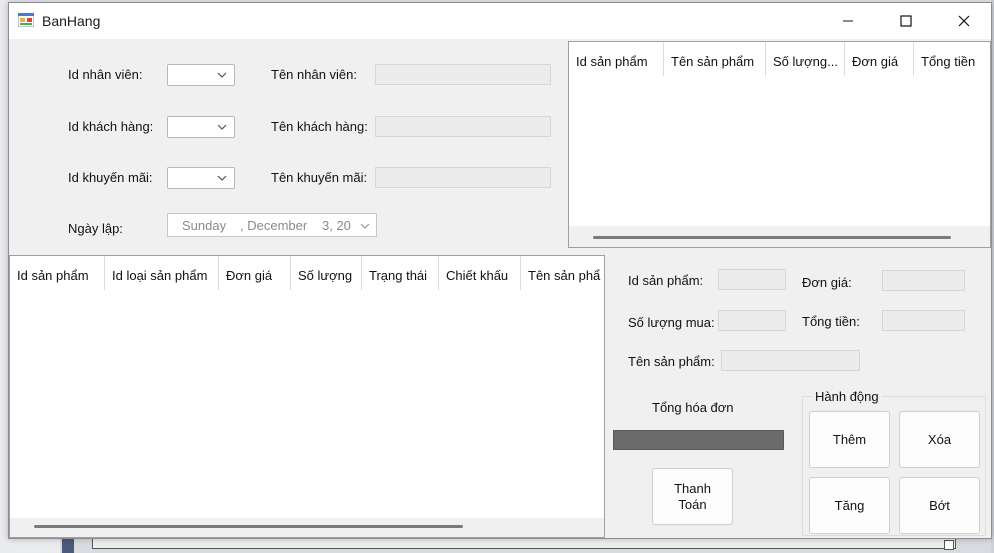 The image size is (994, 553). Describe the element at coordinates (939, 439) in the screenshot. I see `delete-button: Xóa` at that location.